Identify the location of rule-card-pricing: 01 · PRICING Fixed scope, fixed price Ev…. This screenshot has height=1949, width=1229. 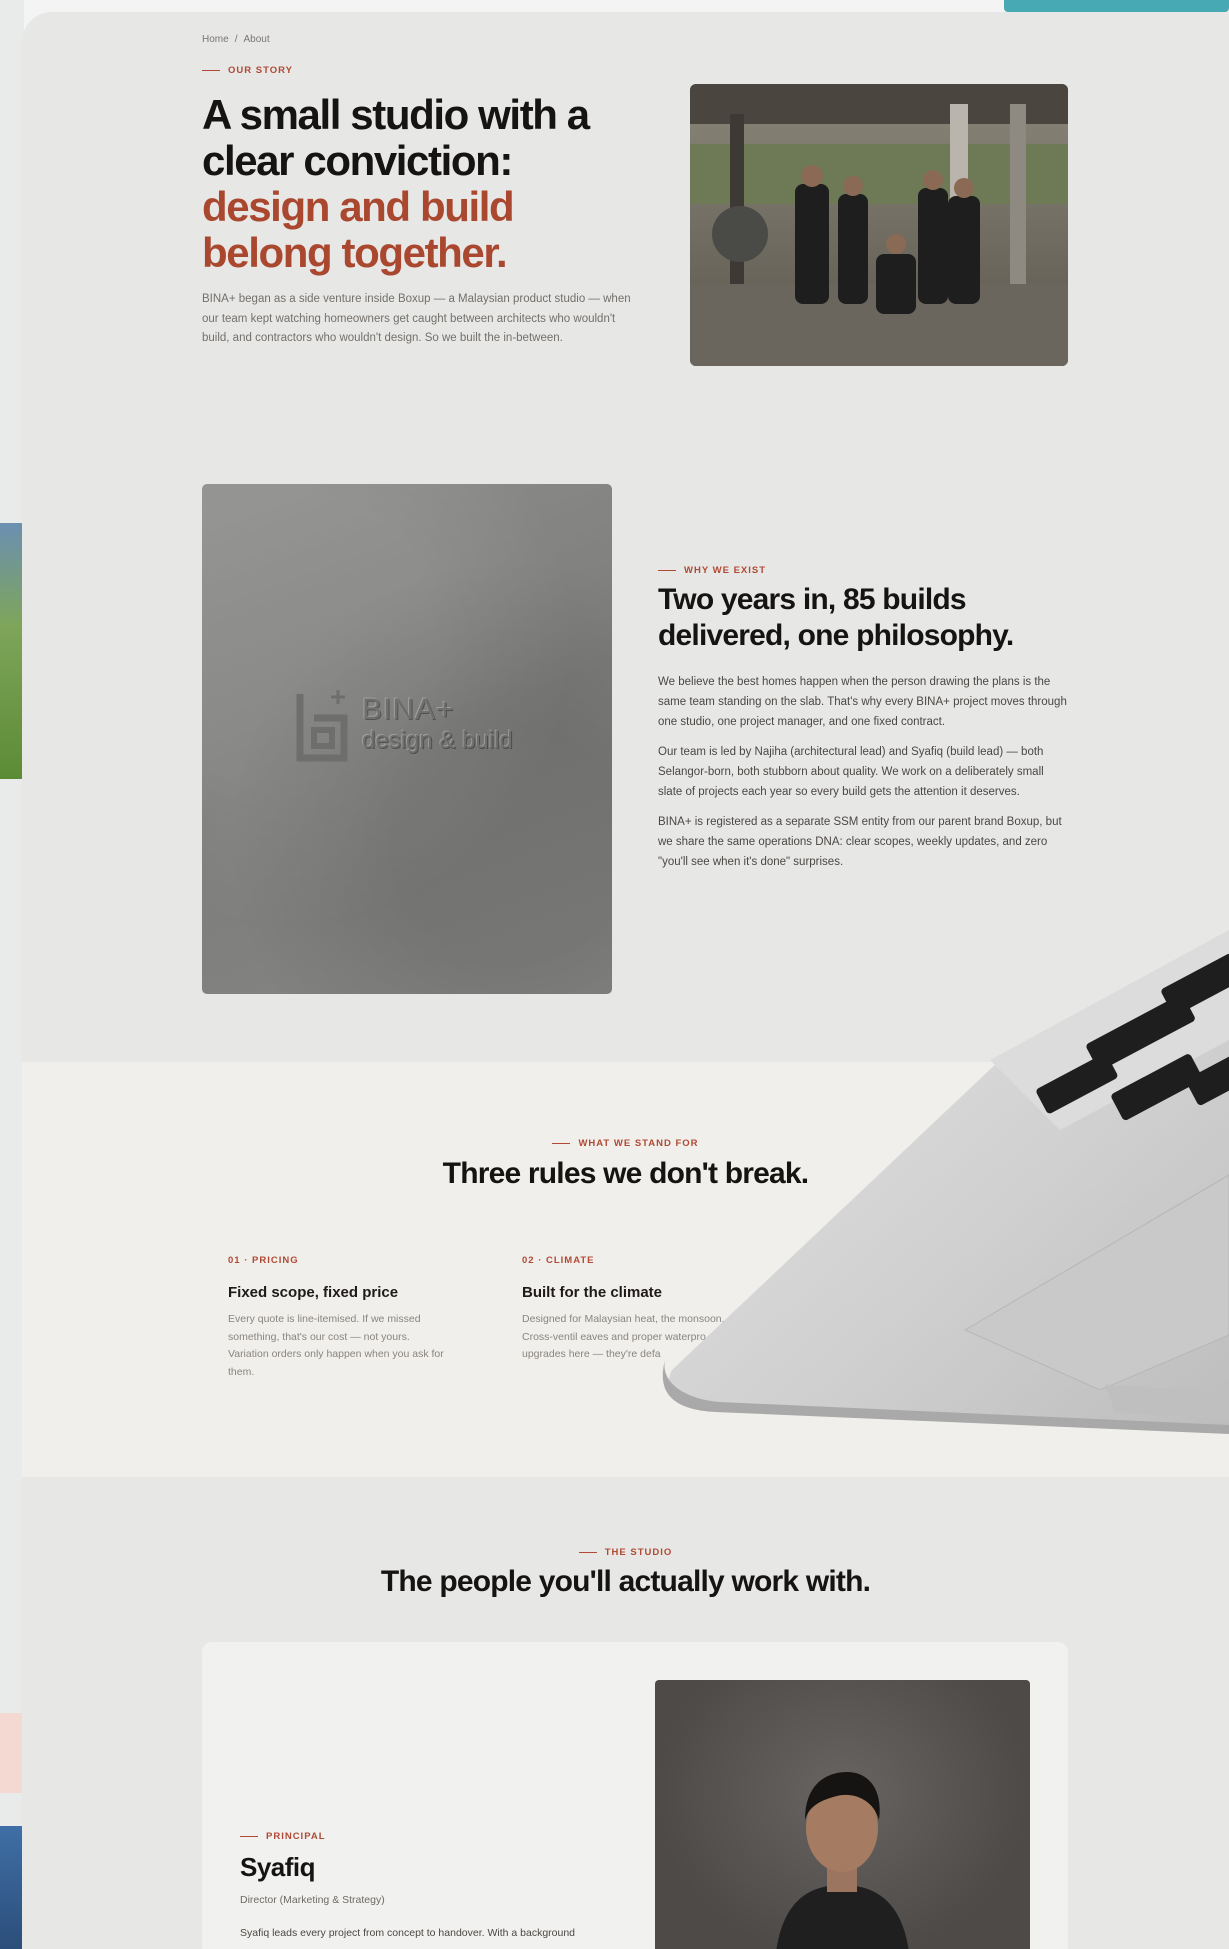
(338, 1318).